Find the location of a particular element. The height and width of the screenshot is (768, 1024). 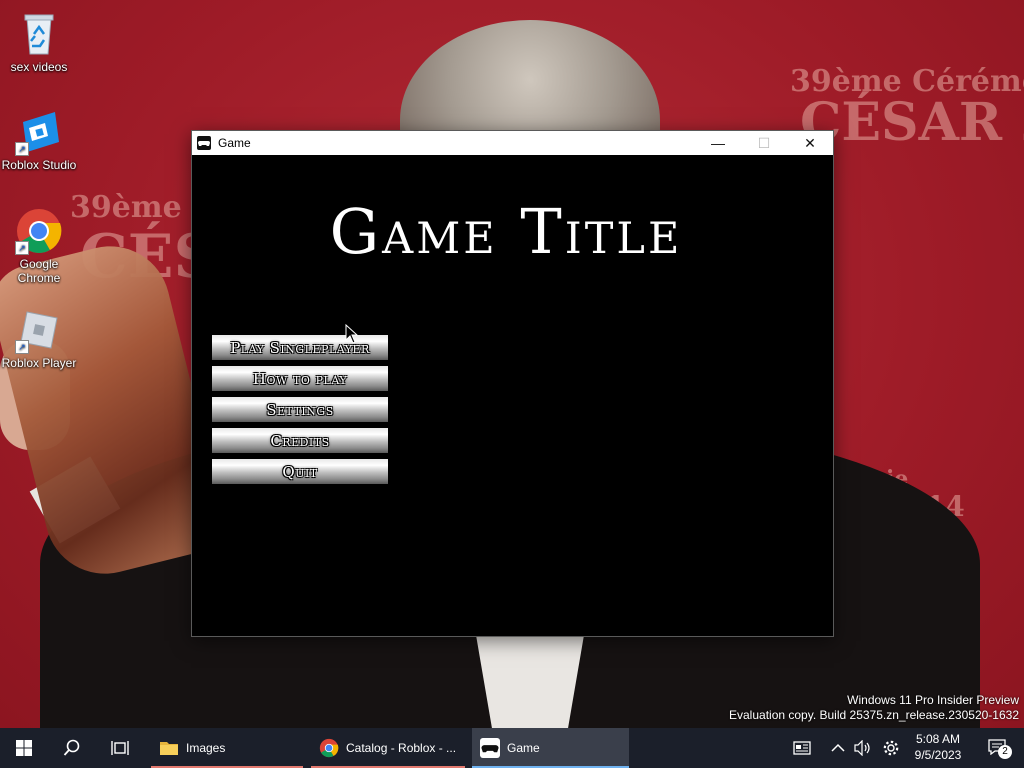

task-view-icon is located at coordinates (120, 748).